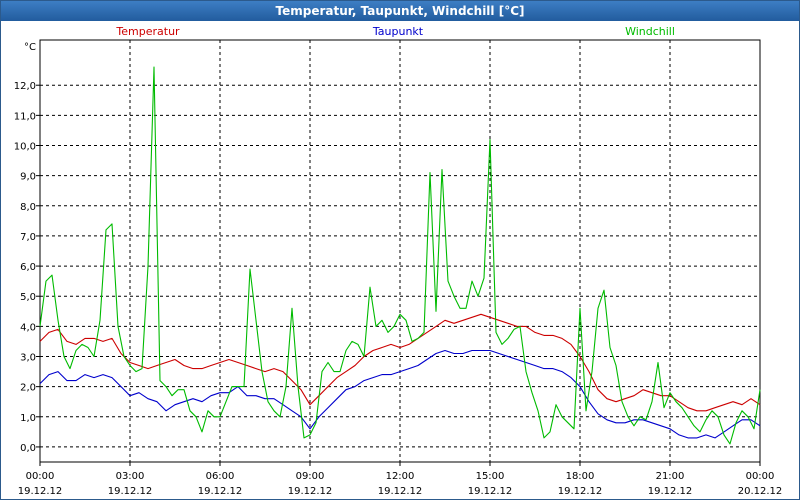 This screenshot has height=500, width=800. What do you see at coordinates (580, 476) in the screenshot?
I see `x-tick-label-time: 18:00` at bounding box center [580, 476].